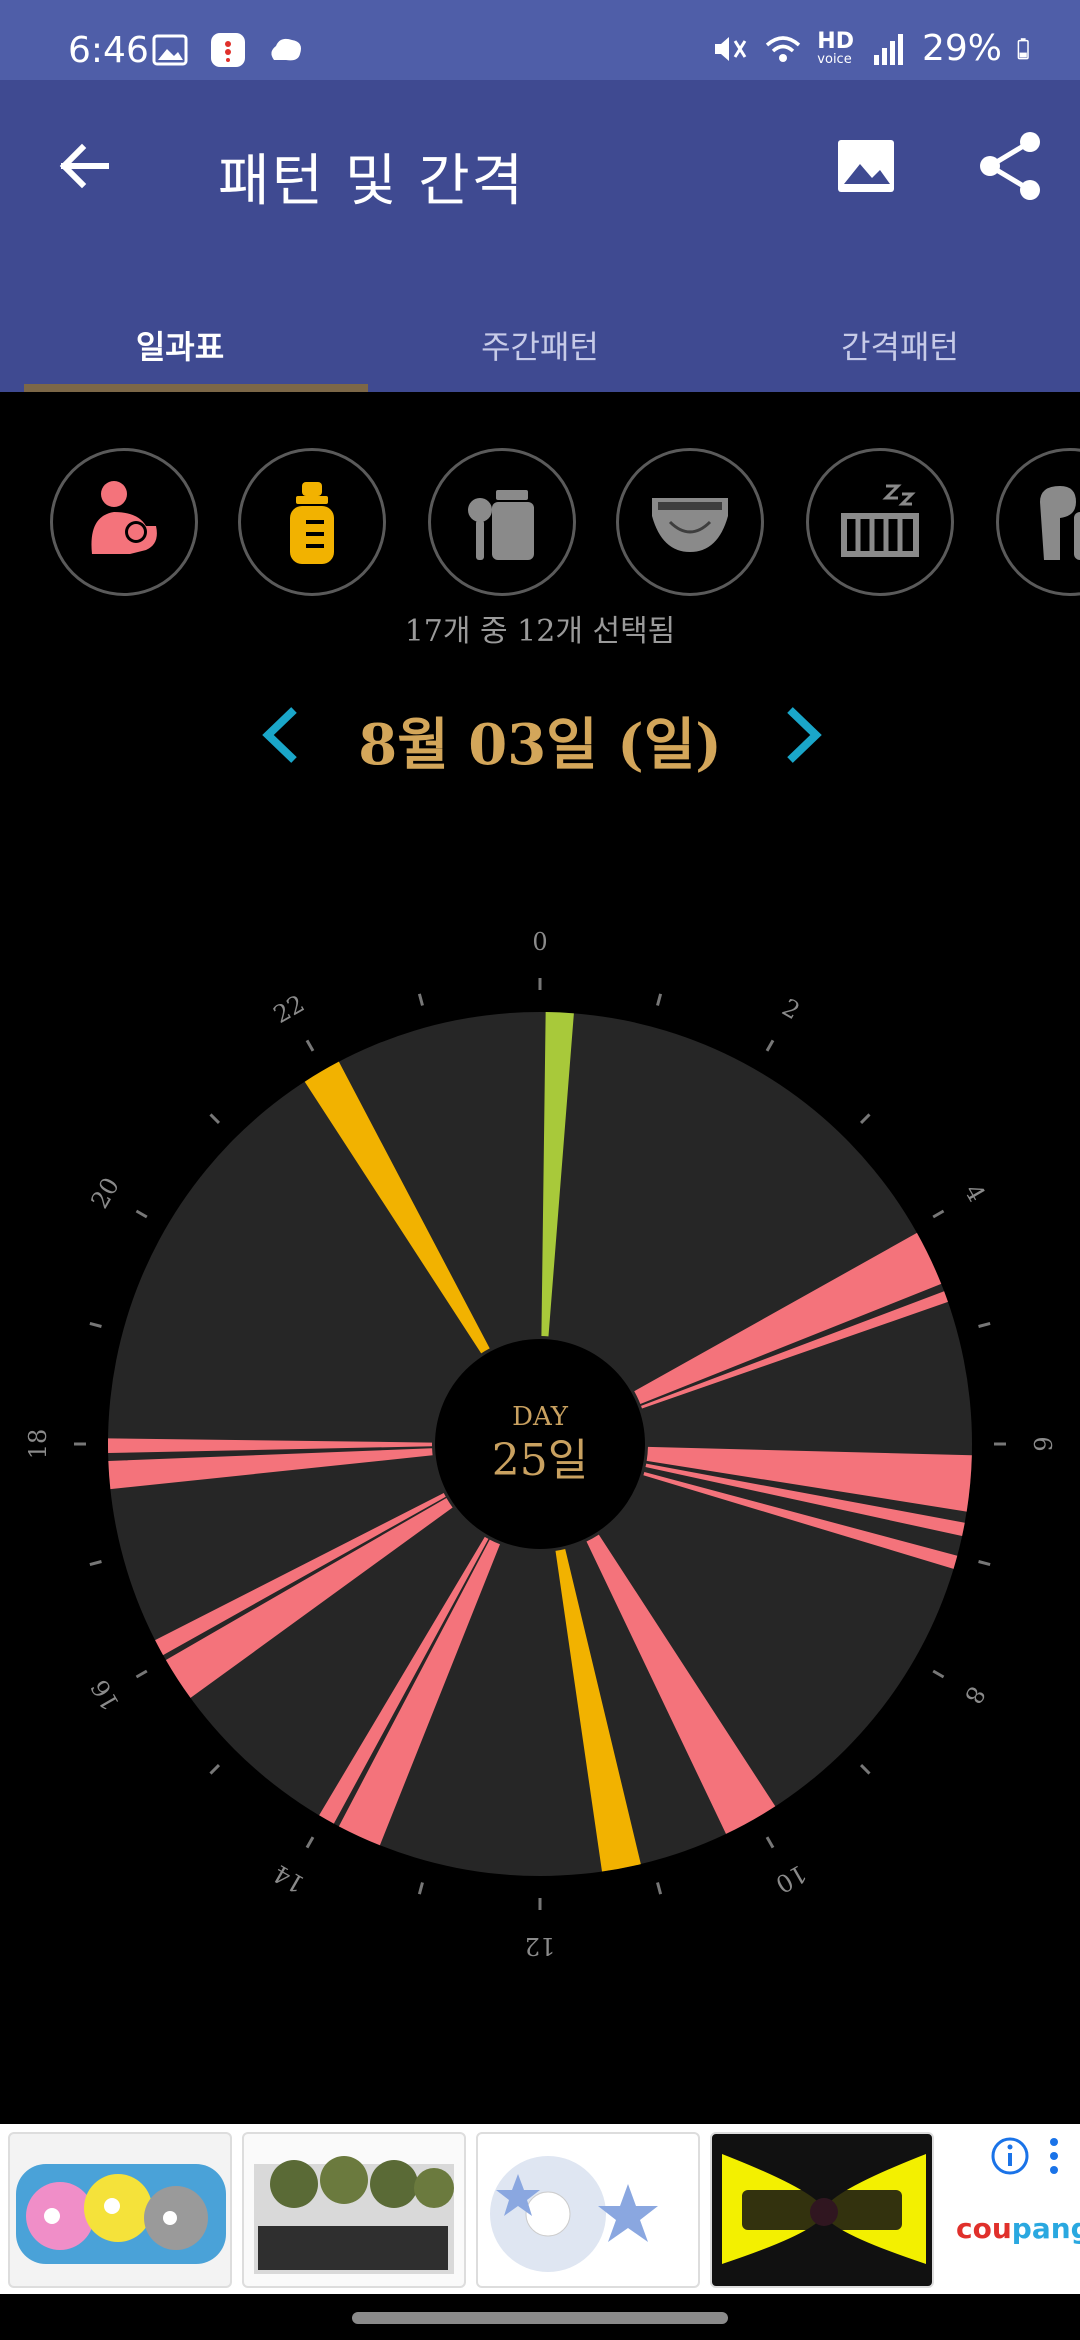 The width and height of the screenshot is (1080, 2340). I want to click on filter-baby-food, so click(502, 522).